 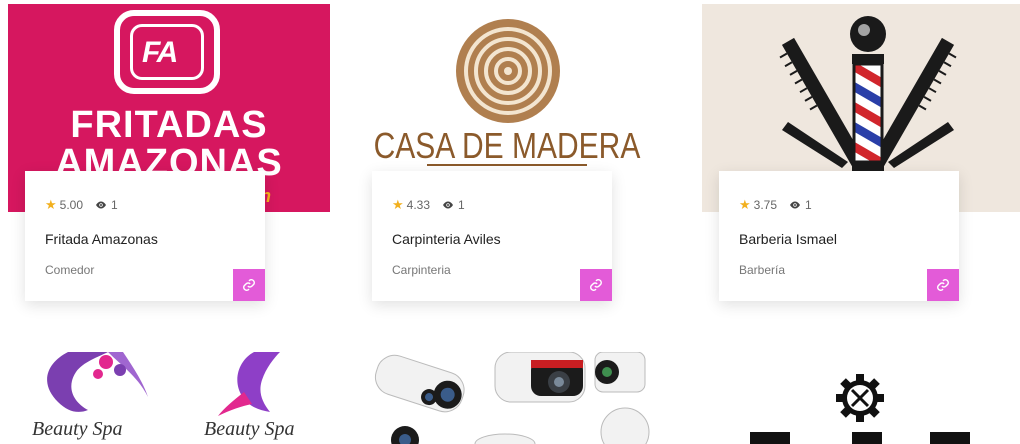 I want to click on listing-title: Barberia Ismael, so click(x=788, y=239).